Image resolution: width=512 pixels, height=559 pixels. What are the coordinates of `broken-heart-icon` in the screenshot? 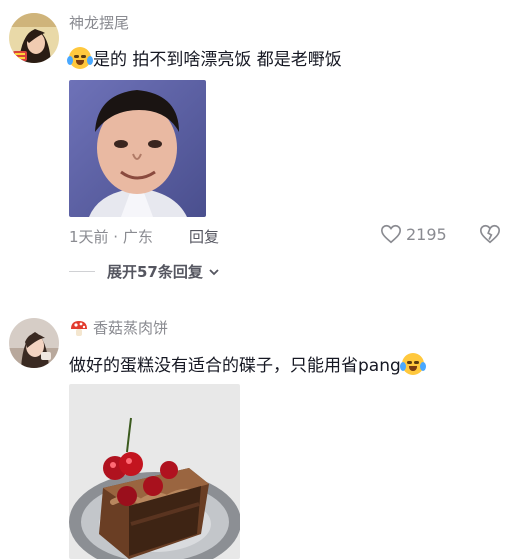 It's located at (490, 234).